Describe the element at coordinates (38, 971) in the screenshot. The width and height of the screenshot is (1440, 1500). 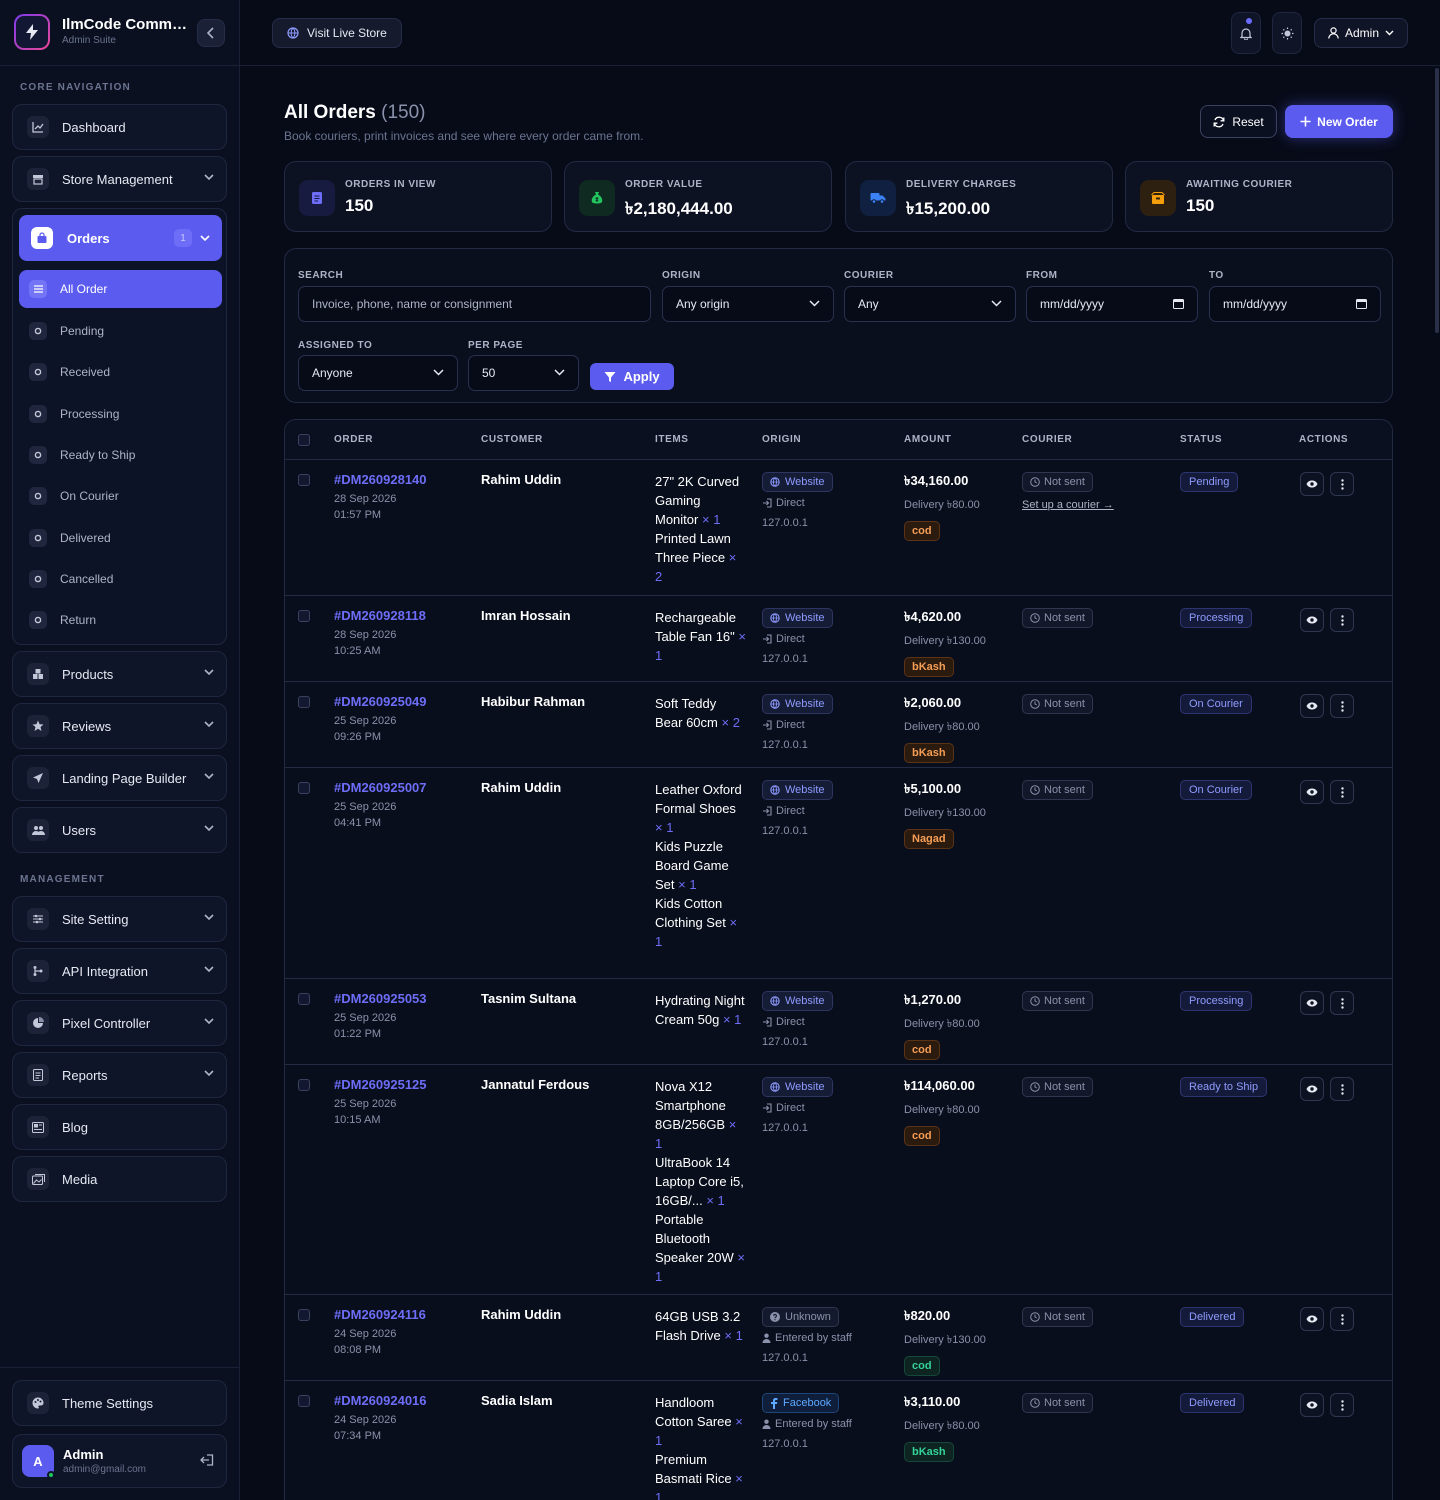
I see `branch-icon` at that location.